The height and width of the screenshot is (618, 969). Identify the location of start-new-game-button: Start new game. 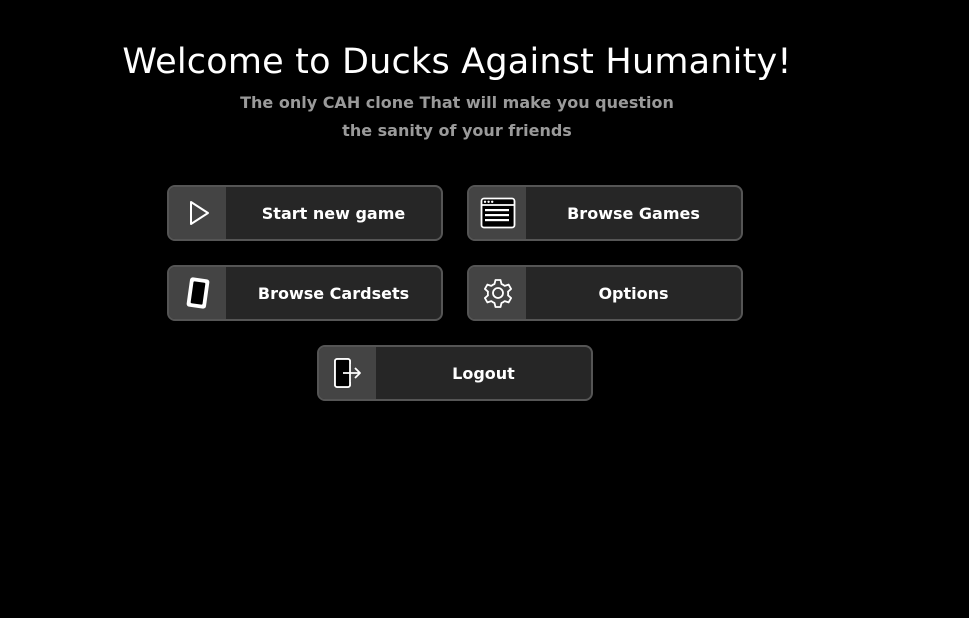
(305, 213).